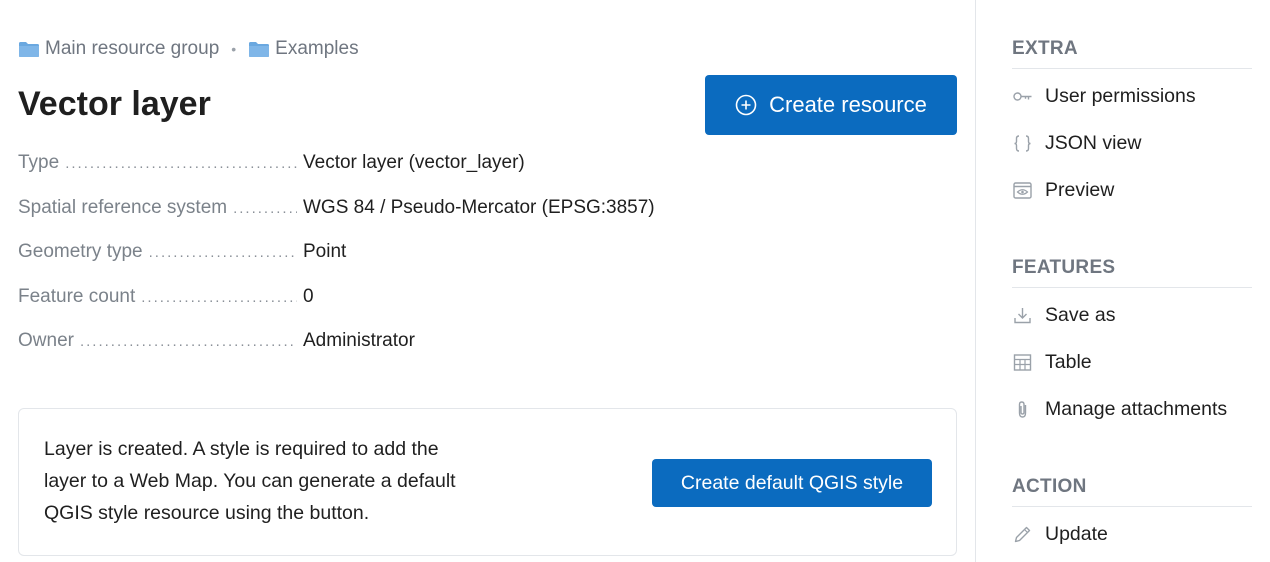  What do you see at coordinates (308, 296) in the screenshot?
I see `property-value: 0` at bounding box center [308, 296].